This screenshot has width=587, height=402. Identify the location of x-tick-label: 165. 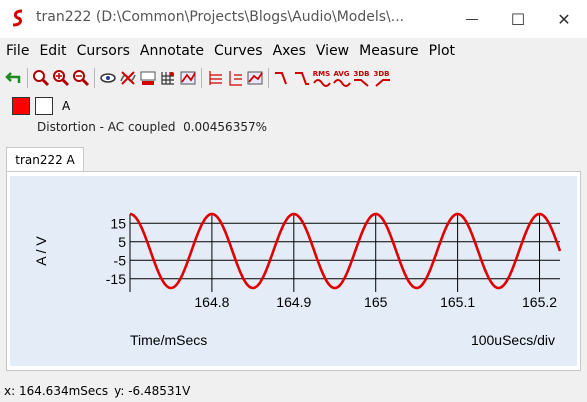
(376, 302).